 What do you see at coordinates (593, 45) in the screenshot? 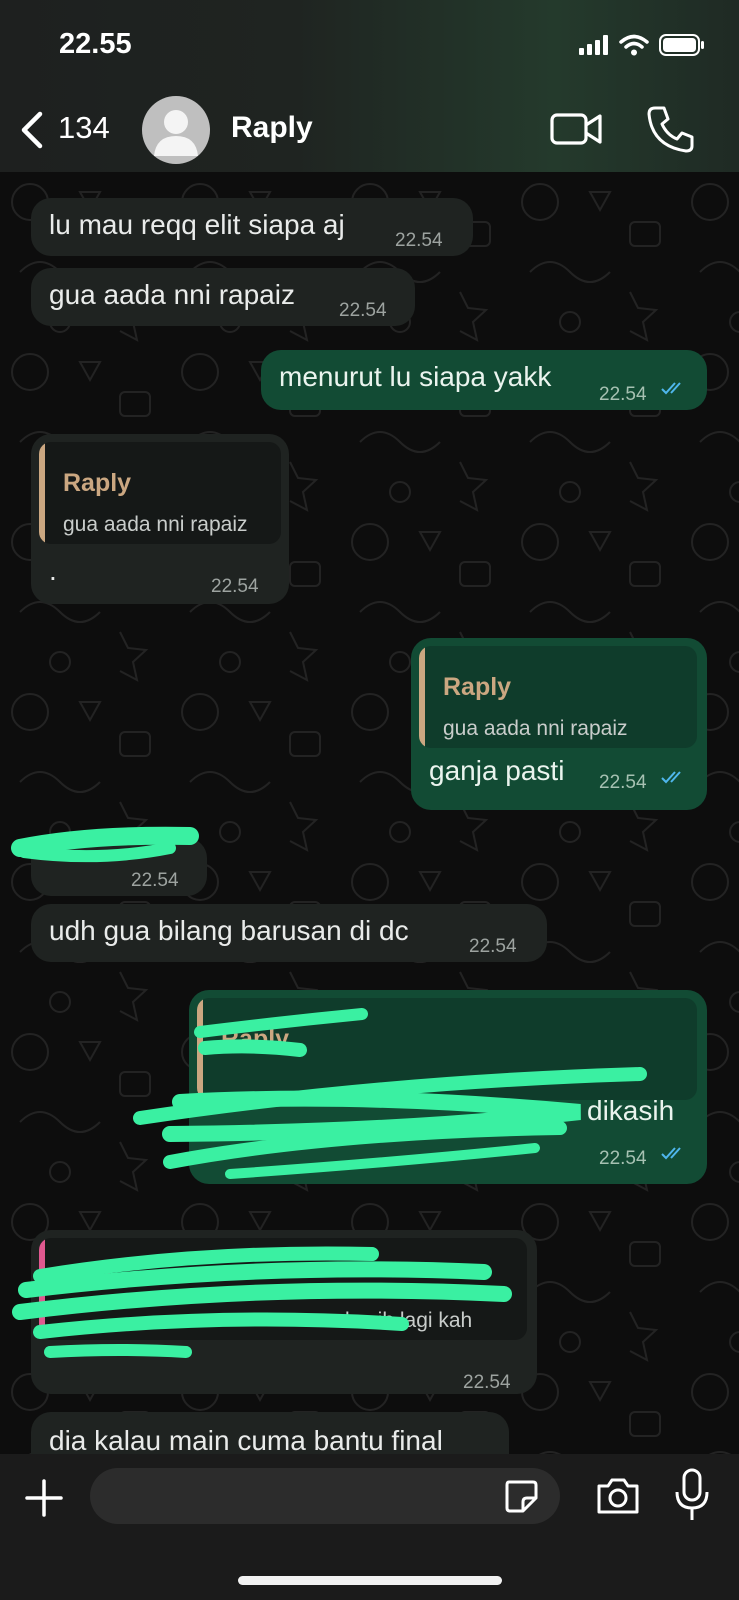
I see `signal-icon` at bounding box center [593, 45].